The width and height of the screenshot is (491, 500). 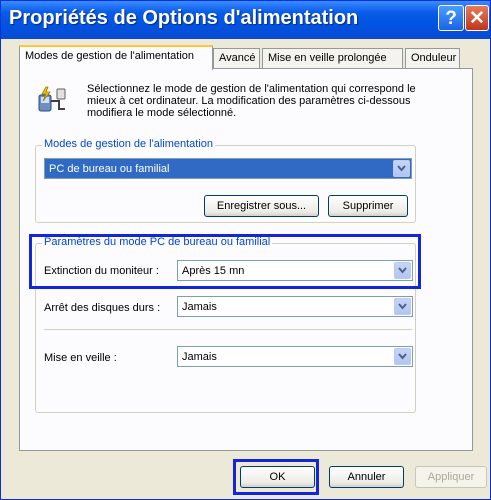 I want to click on window-title: Propriétés de Options d'alimentation, so click(x=184, y=18).